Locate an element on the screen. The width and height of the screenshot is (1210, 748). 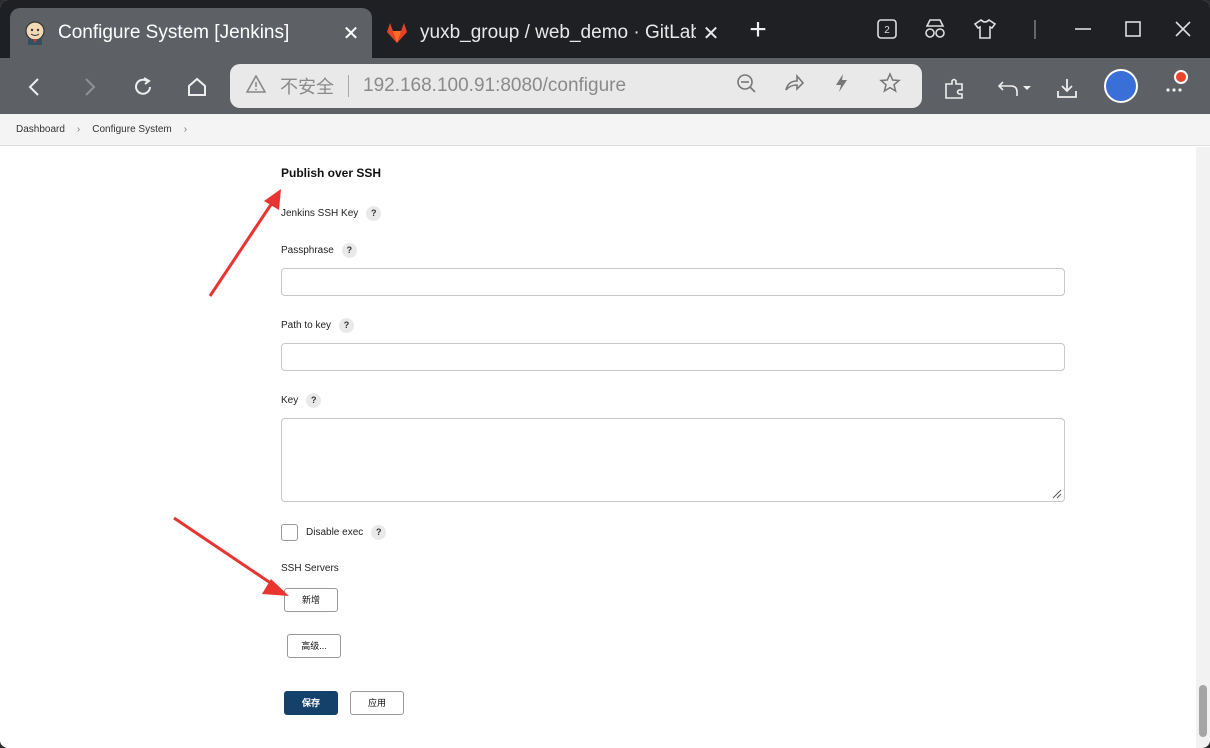
scrollbar-thumb is located at coordinates (1203, 711).